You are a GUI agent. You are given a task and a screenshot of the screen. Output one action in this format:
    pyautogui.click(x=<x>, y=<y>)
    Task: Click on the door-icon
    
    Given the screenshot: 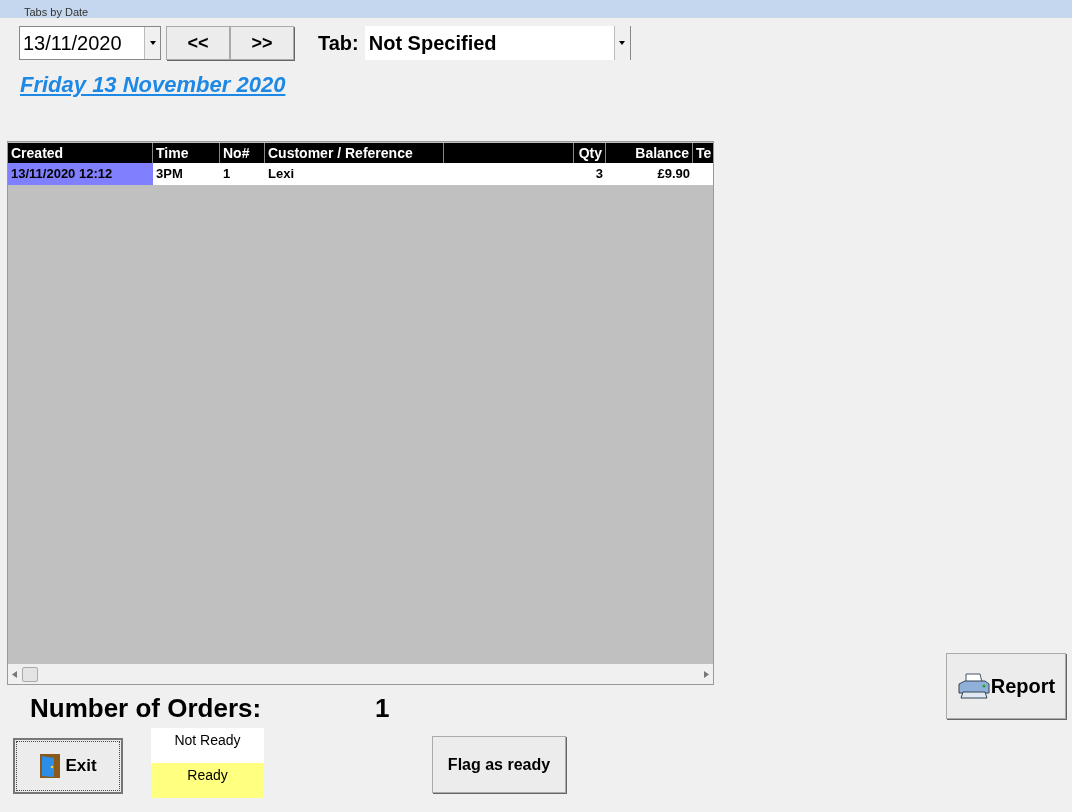 What is the action you would take?
    pyautogui.click(x=50, y=766)
    